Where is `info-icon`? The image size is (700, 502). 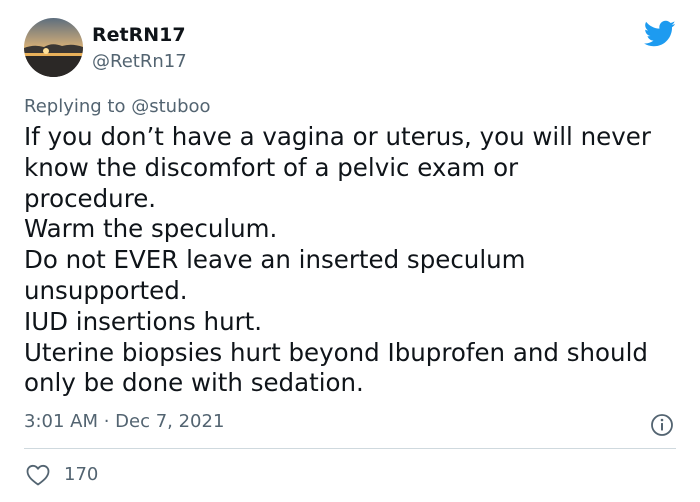
info-icon is located at coordinates (662, 425).